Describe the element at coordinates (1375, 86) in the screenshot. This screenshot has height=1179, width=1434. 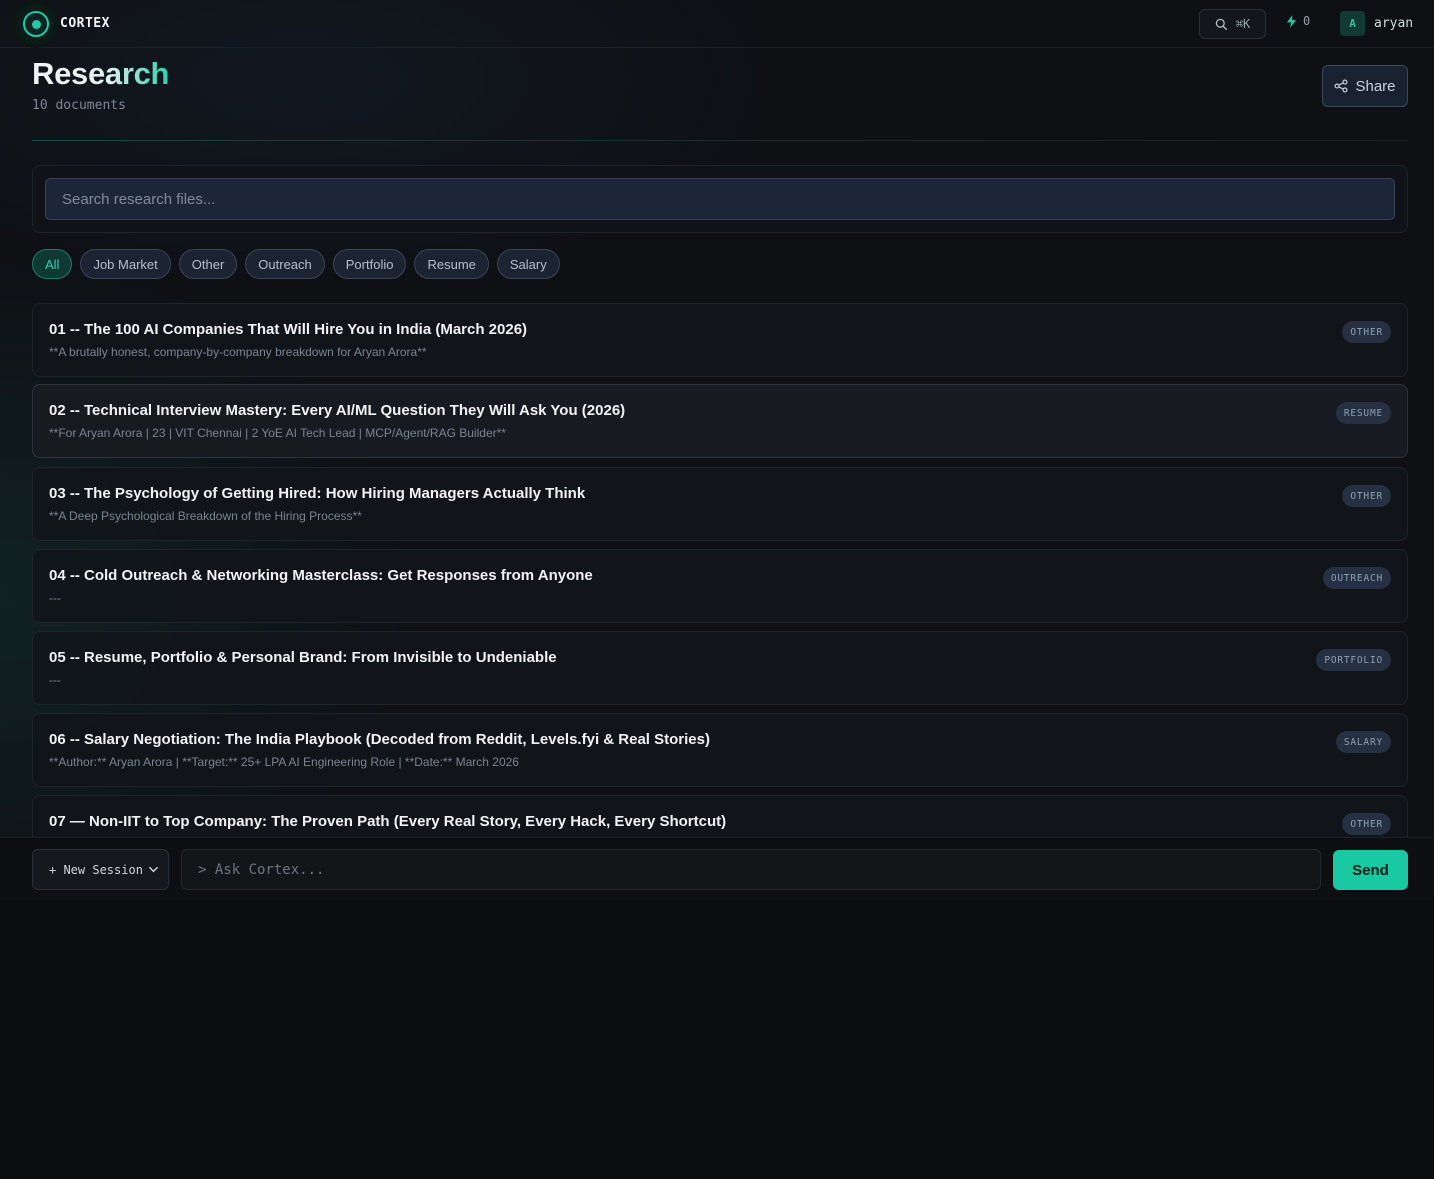
I see `share-label: Share` at that location.